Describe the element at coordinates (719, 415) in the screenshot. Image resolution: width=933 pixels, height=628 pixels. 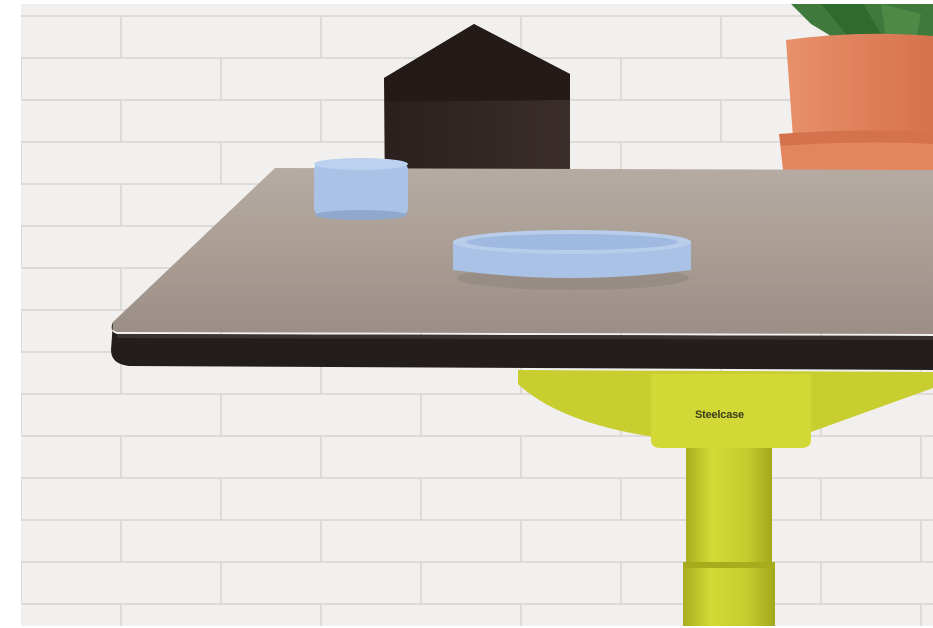
I see `brand-logo-text: Steelcase` at that location.